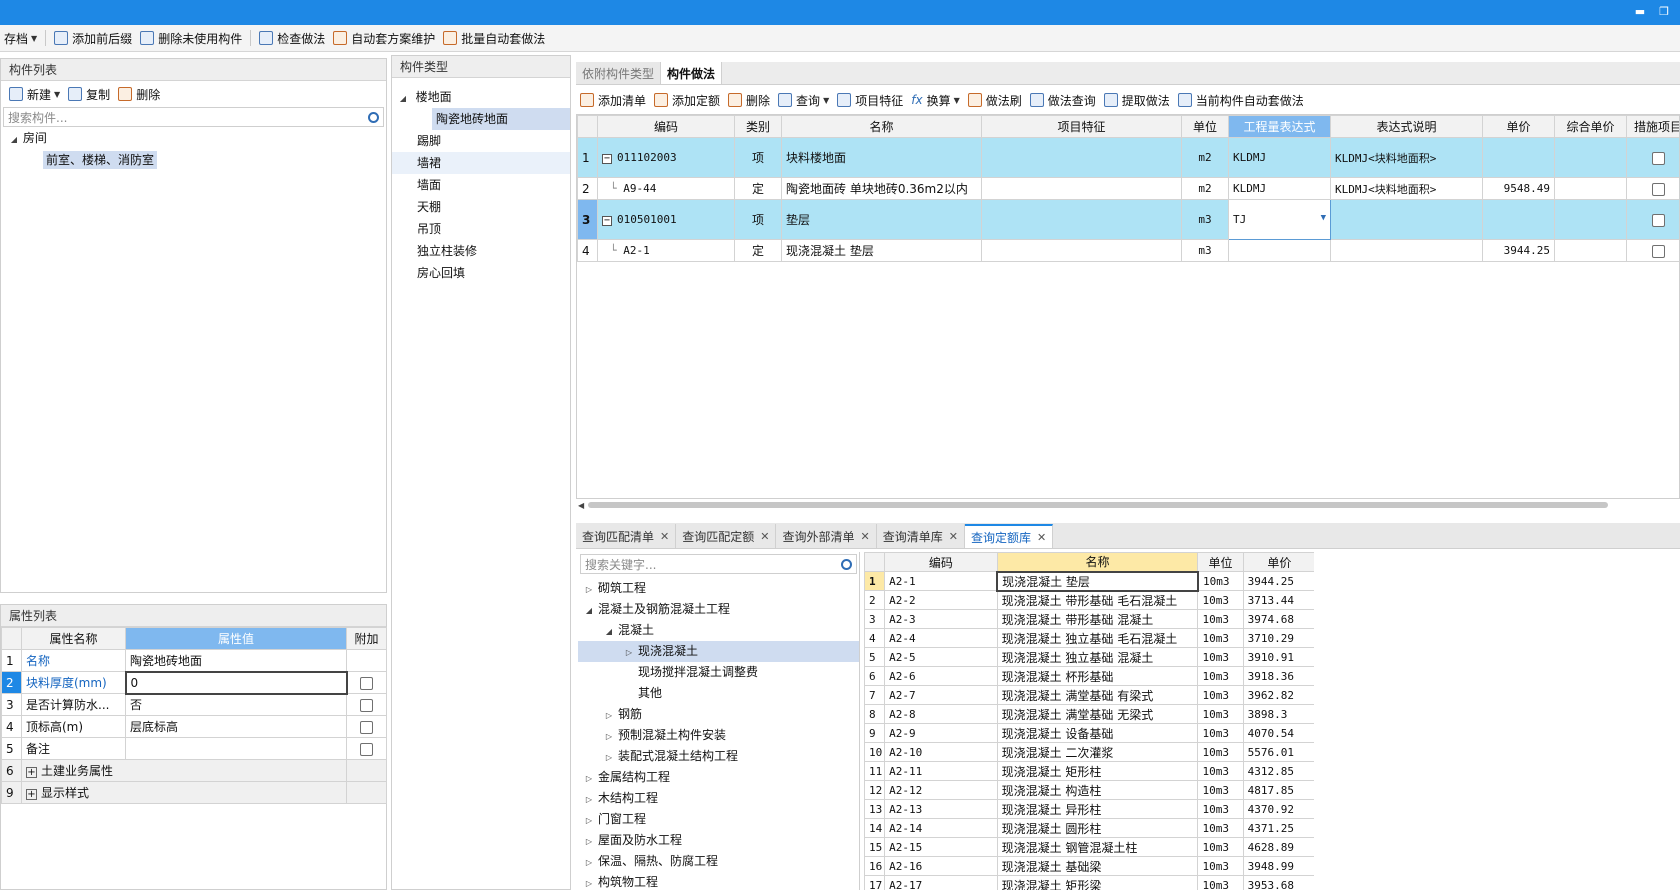  Describe the element at coordinates (935, 100) in the screenshot. I see `convert-button: fx换算▼` at that location.